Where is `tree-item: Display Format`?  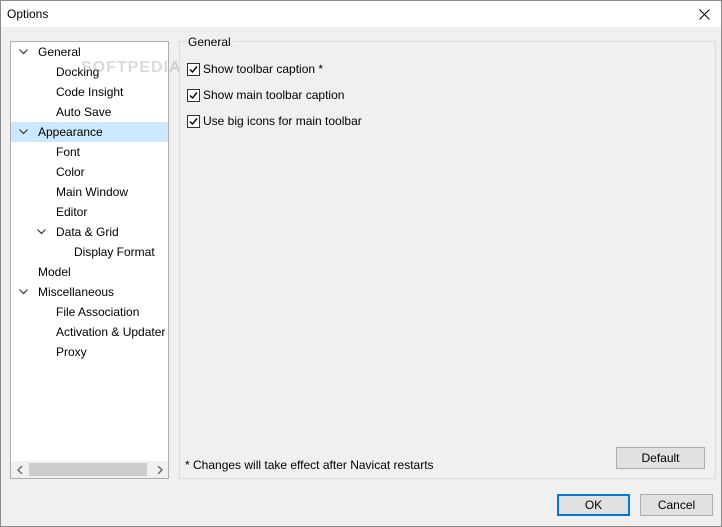
tree-item: Display Format is located at coordinates (89, 252).